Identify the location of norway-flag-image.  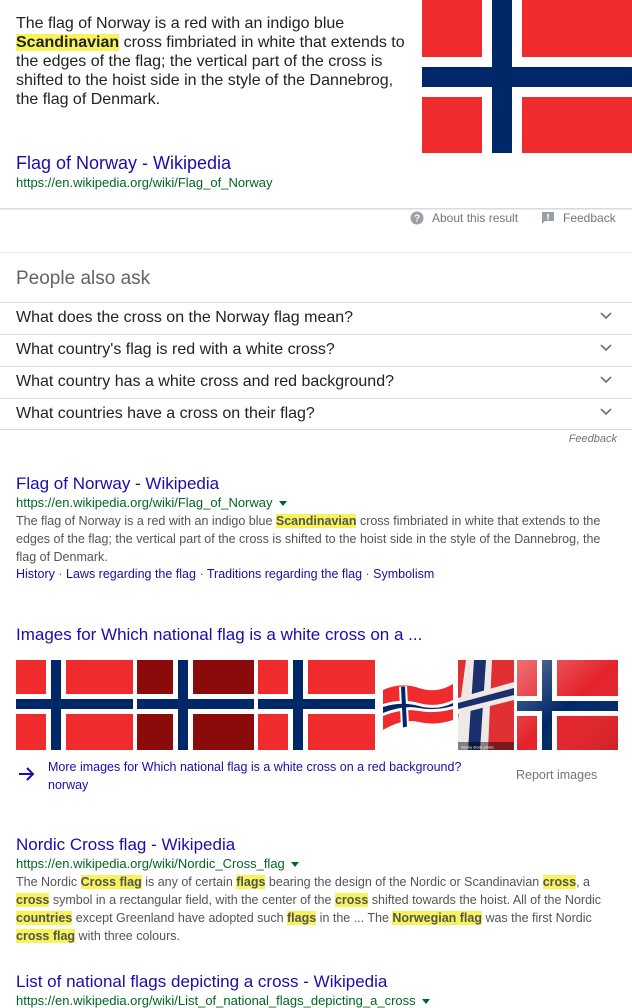
(527, 76).